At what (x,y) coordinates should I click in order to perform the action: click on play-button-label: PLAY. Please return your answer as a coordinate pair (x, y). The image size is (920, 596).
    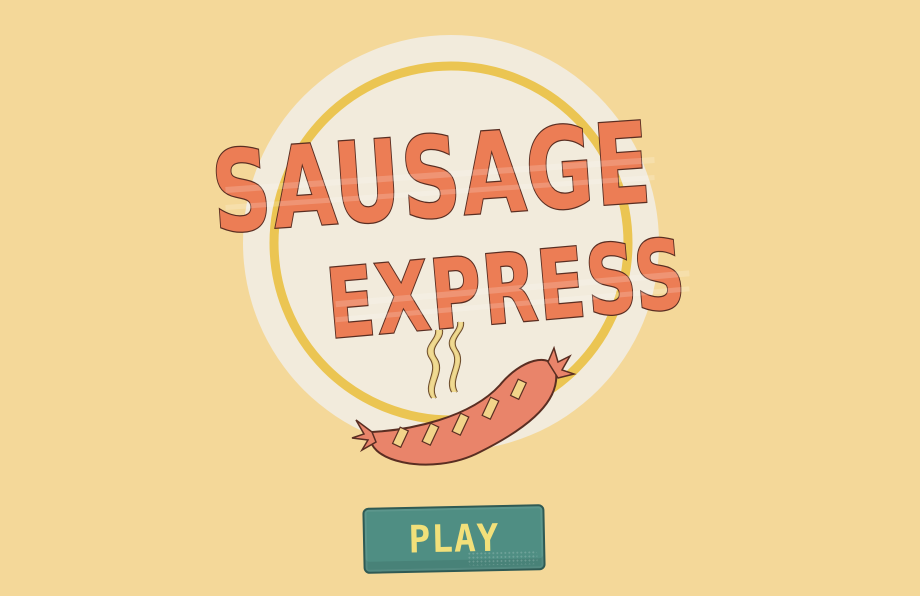
    Looking at the image, I should click on (454, 539).